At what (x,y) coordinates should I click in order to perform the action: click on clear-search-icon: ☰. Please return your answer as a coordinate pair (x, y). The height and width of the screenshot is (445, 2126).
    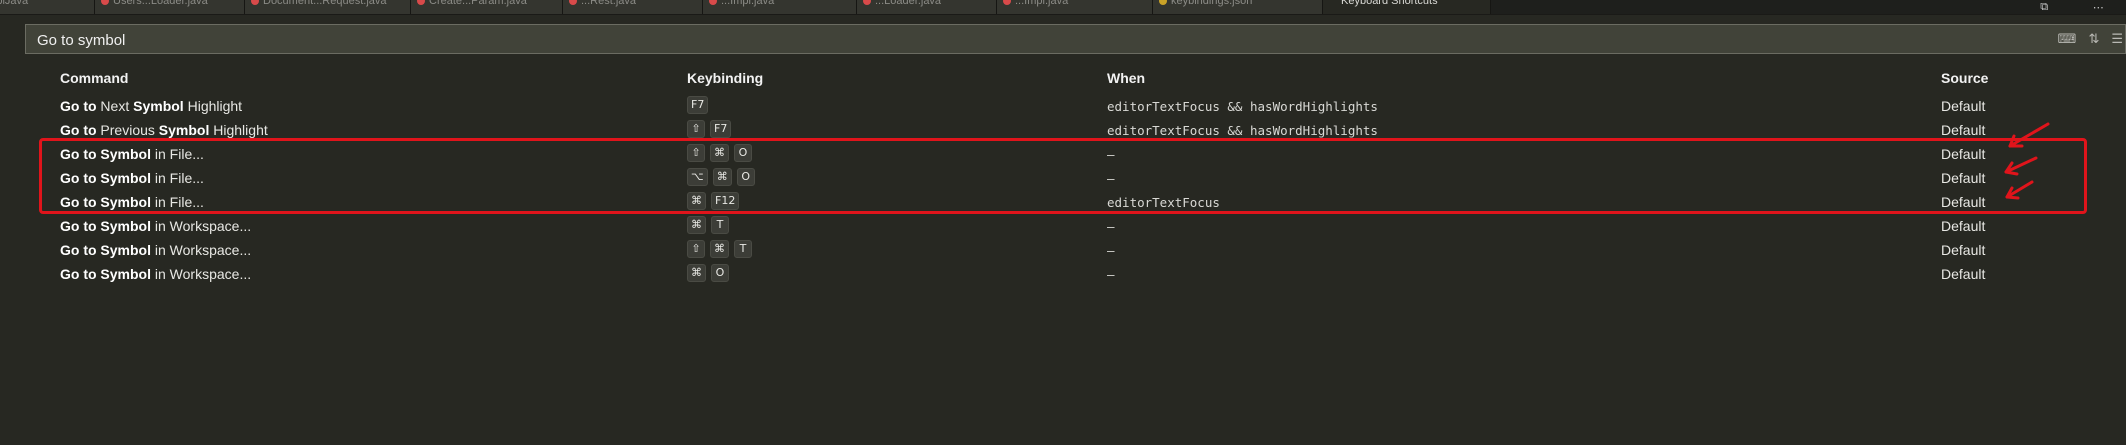
    Looking at the image, I should click on (2117, 39).